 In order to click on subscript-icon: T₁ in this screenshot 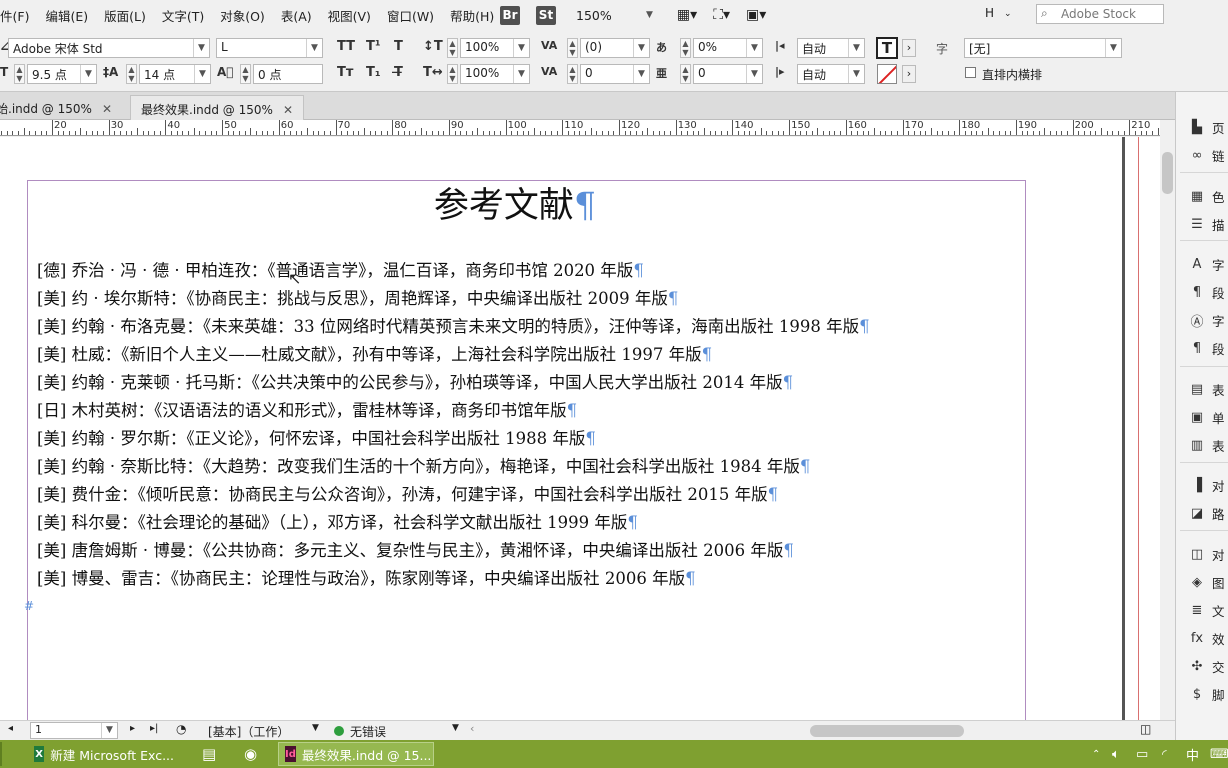, I will do `click(373, 72)`.